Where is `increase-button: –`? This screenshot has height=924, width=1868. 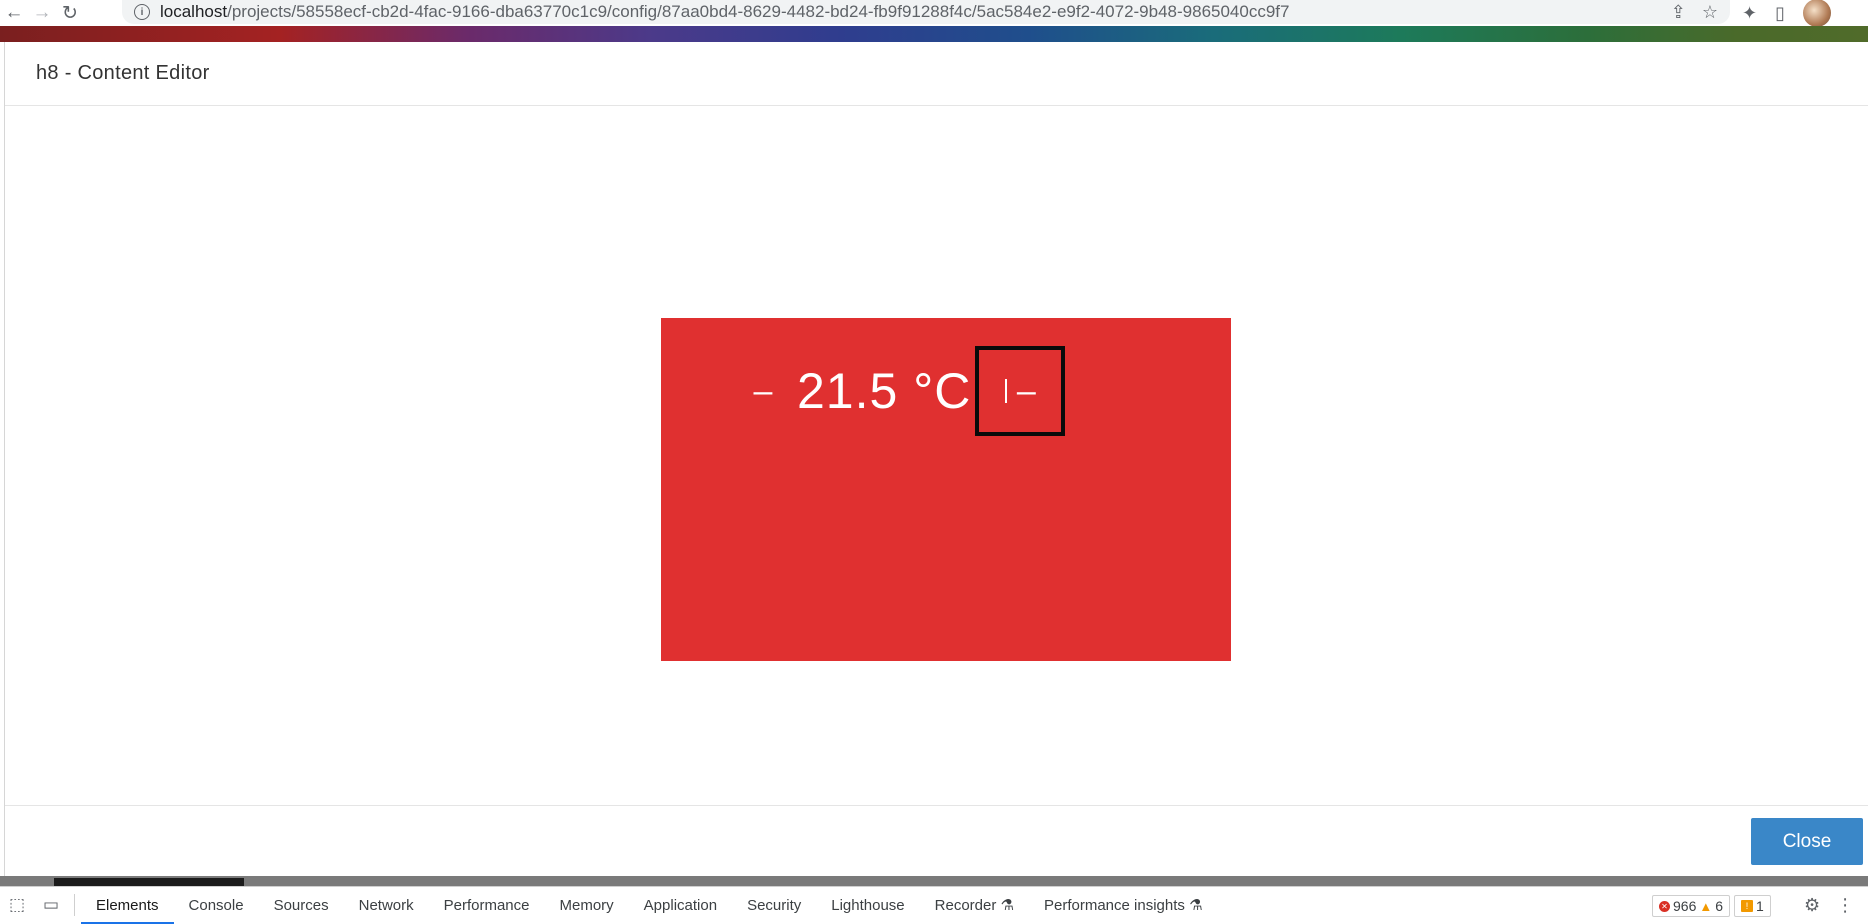
increase-button: – is located at coordinates (1026, 391).